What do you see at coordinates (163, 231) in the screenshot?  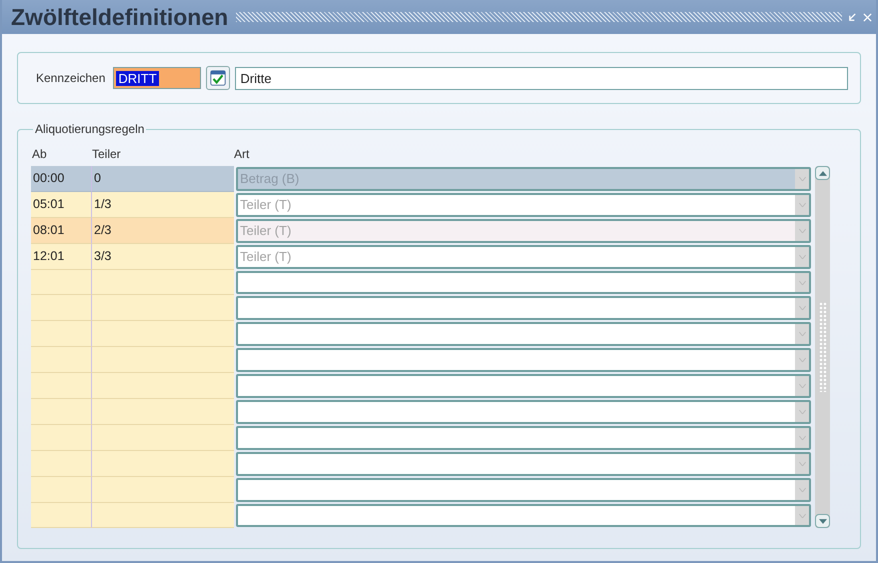 I see `table-cell: 2/3` at bounding box center [163, 231].